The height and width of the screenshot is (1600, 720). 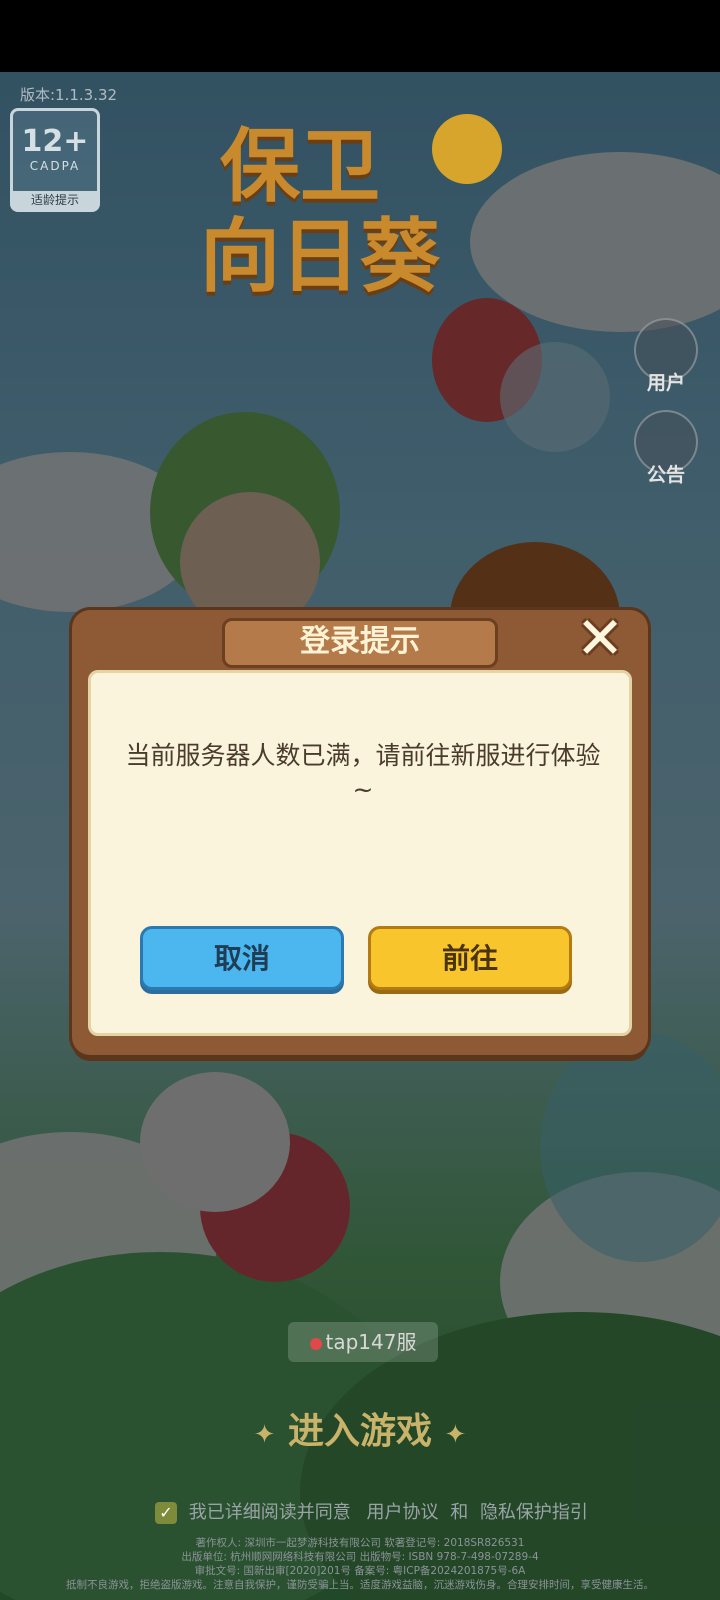 What do you see at coordinates (665, 383) in the screenshot?
I see `user-button-label: 用户` at bounding box center [665, 383].